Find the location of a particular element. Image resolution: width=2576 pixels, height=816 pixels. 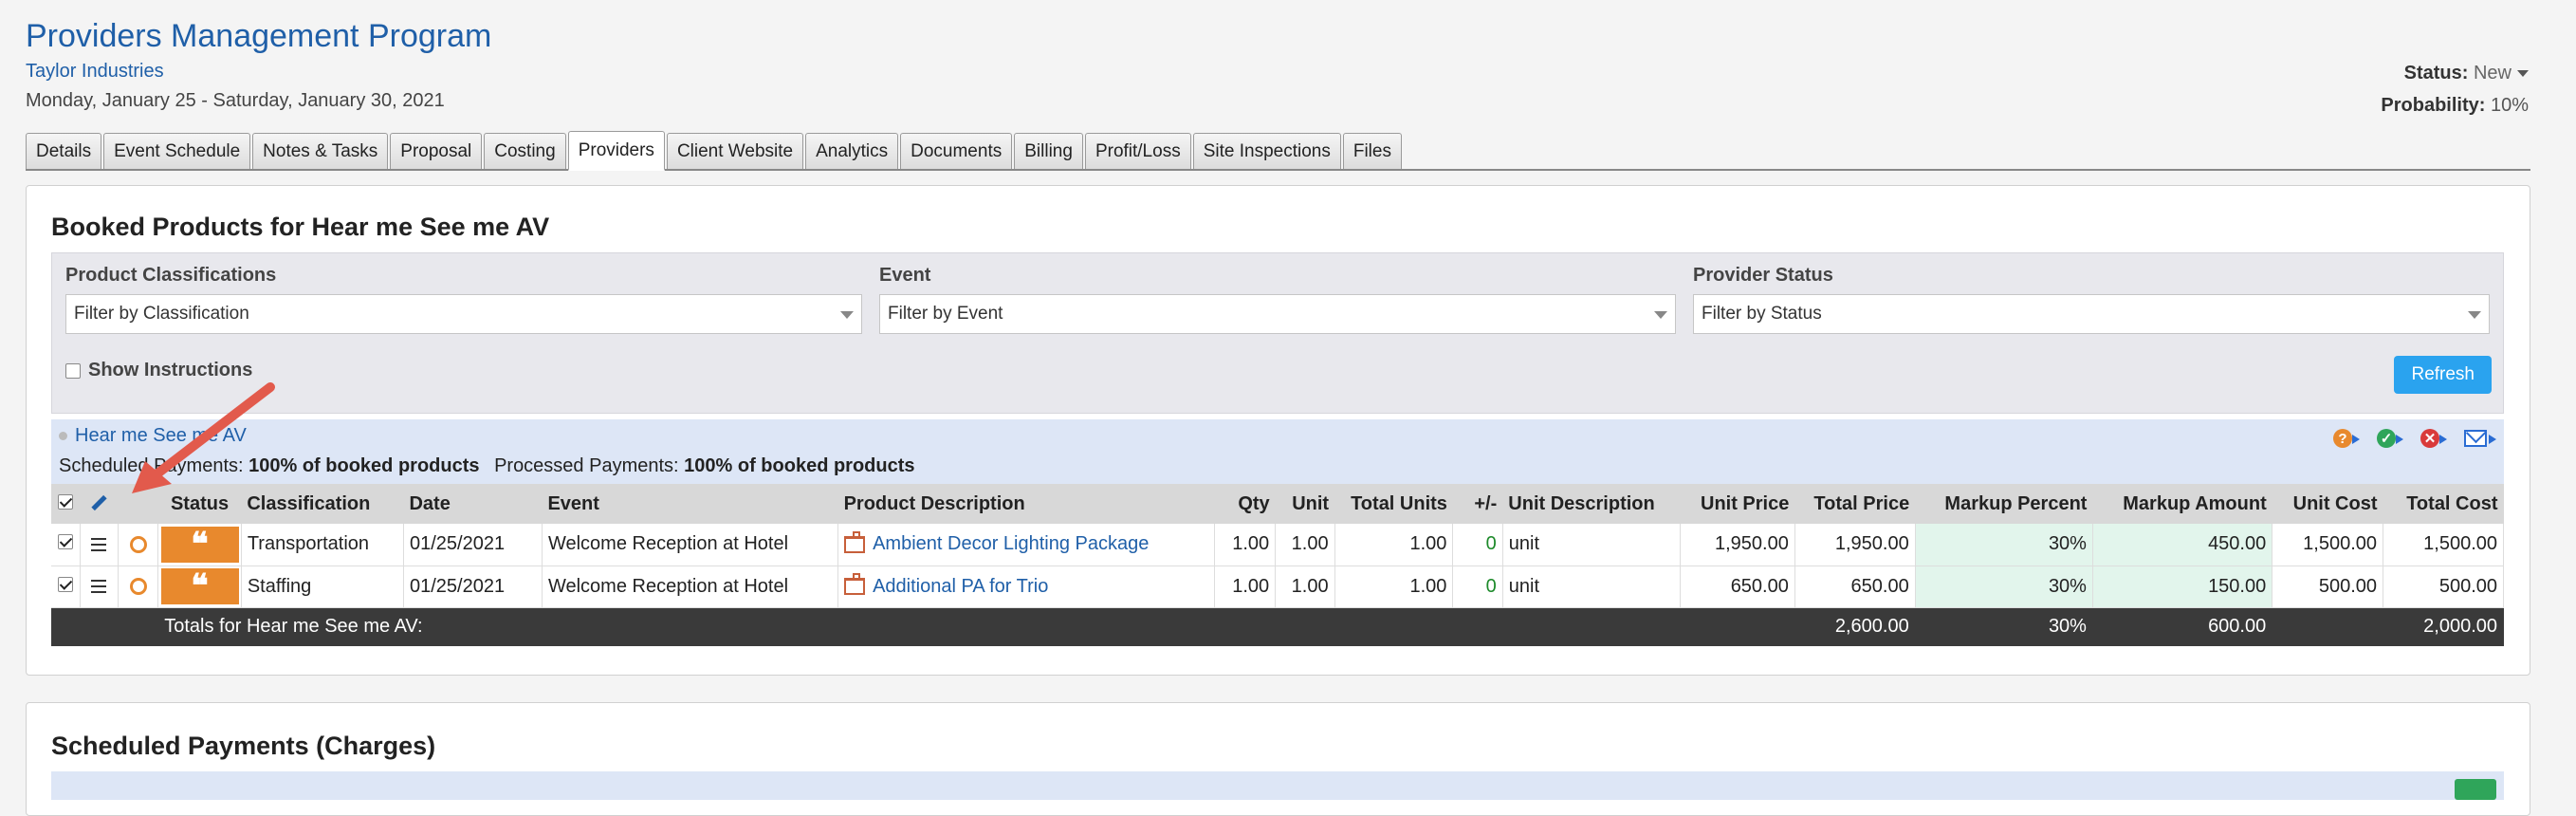

cell-date: 01/25/2021 is located at coordinates (473, 587).